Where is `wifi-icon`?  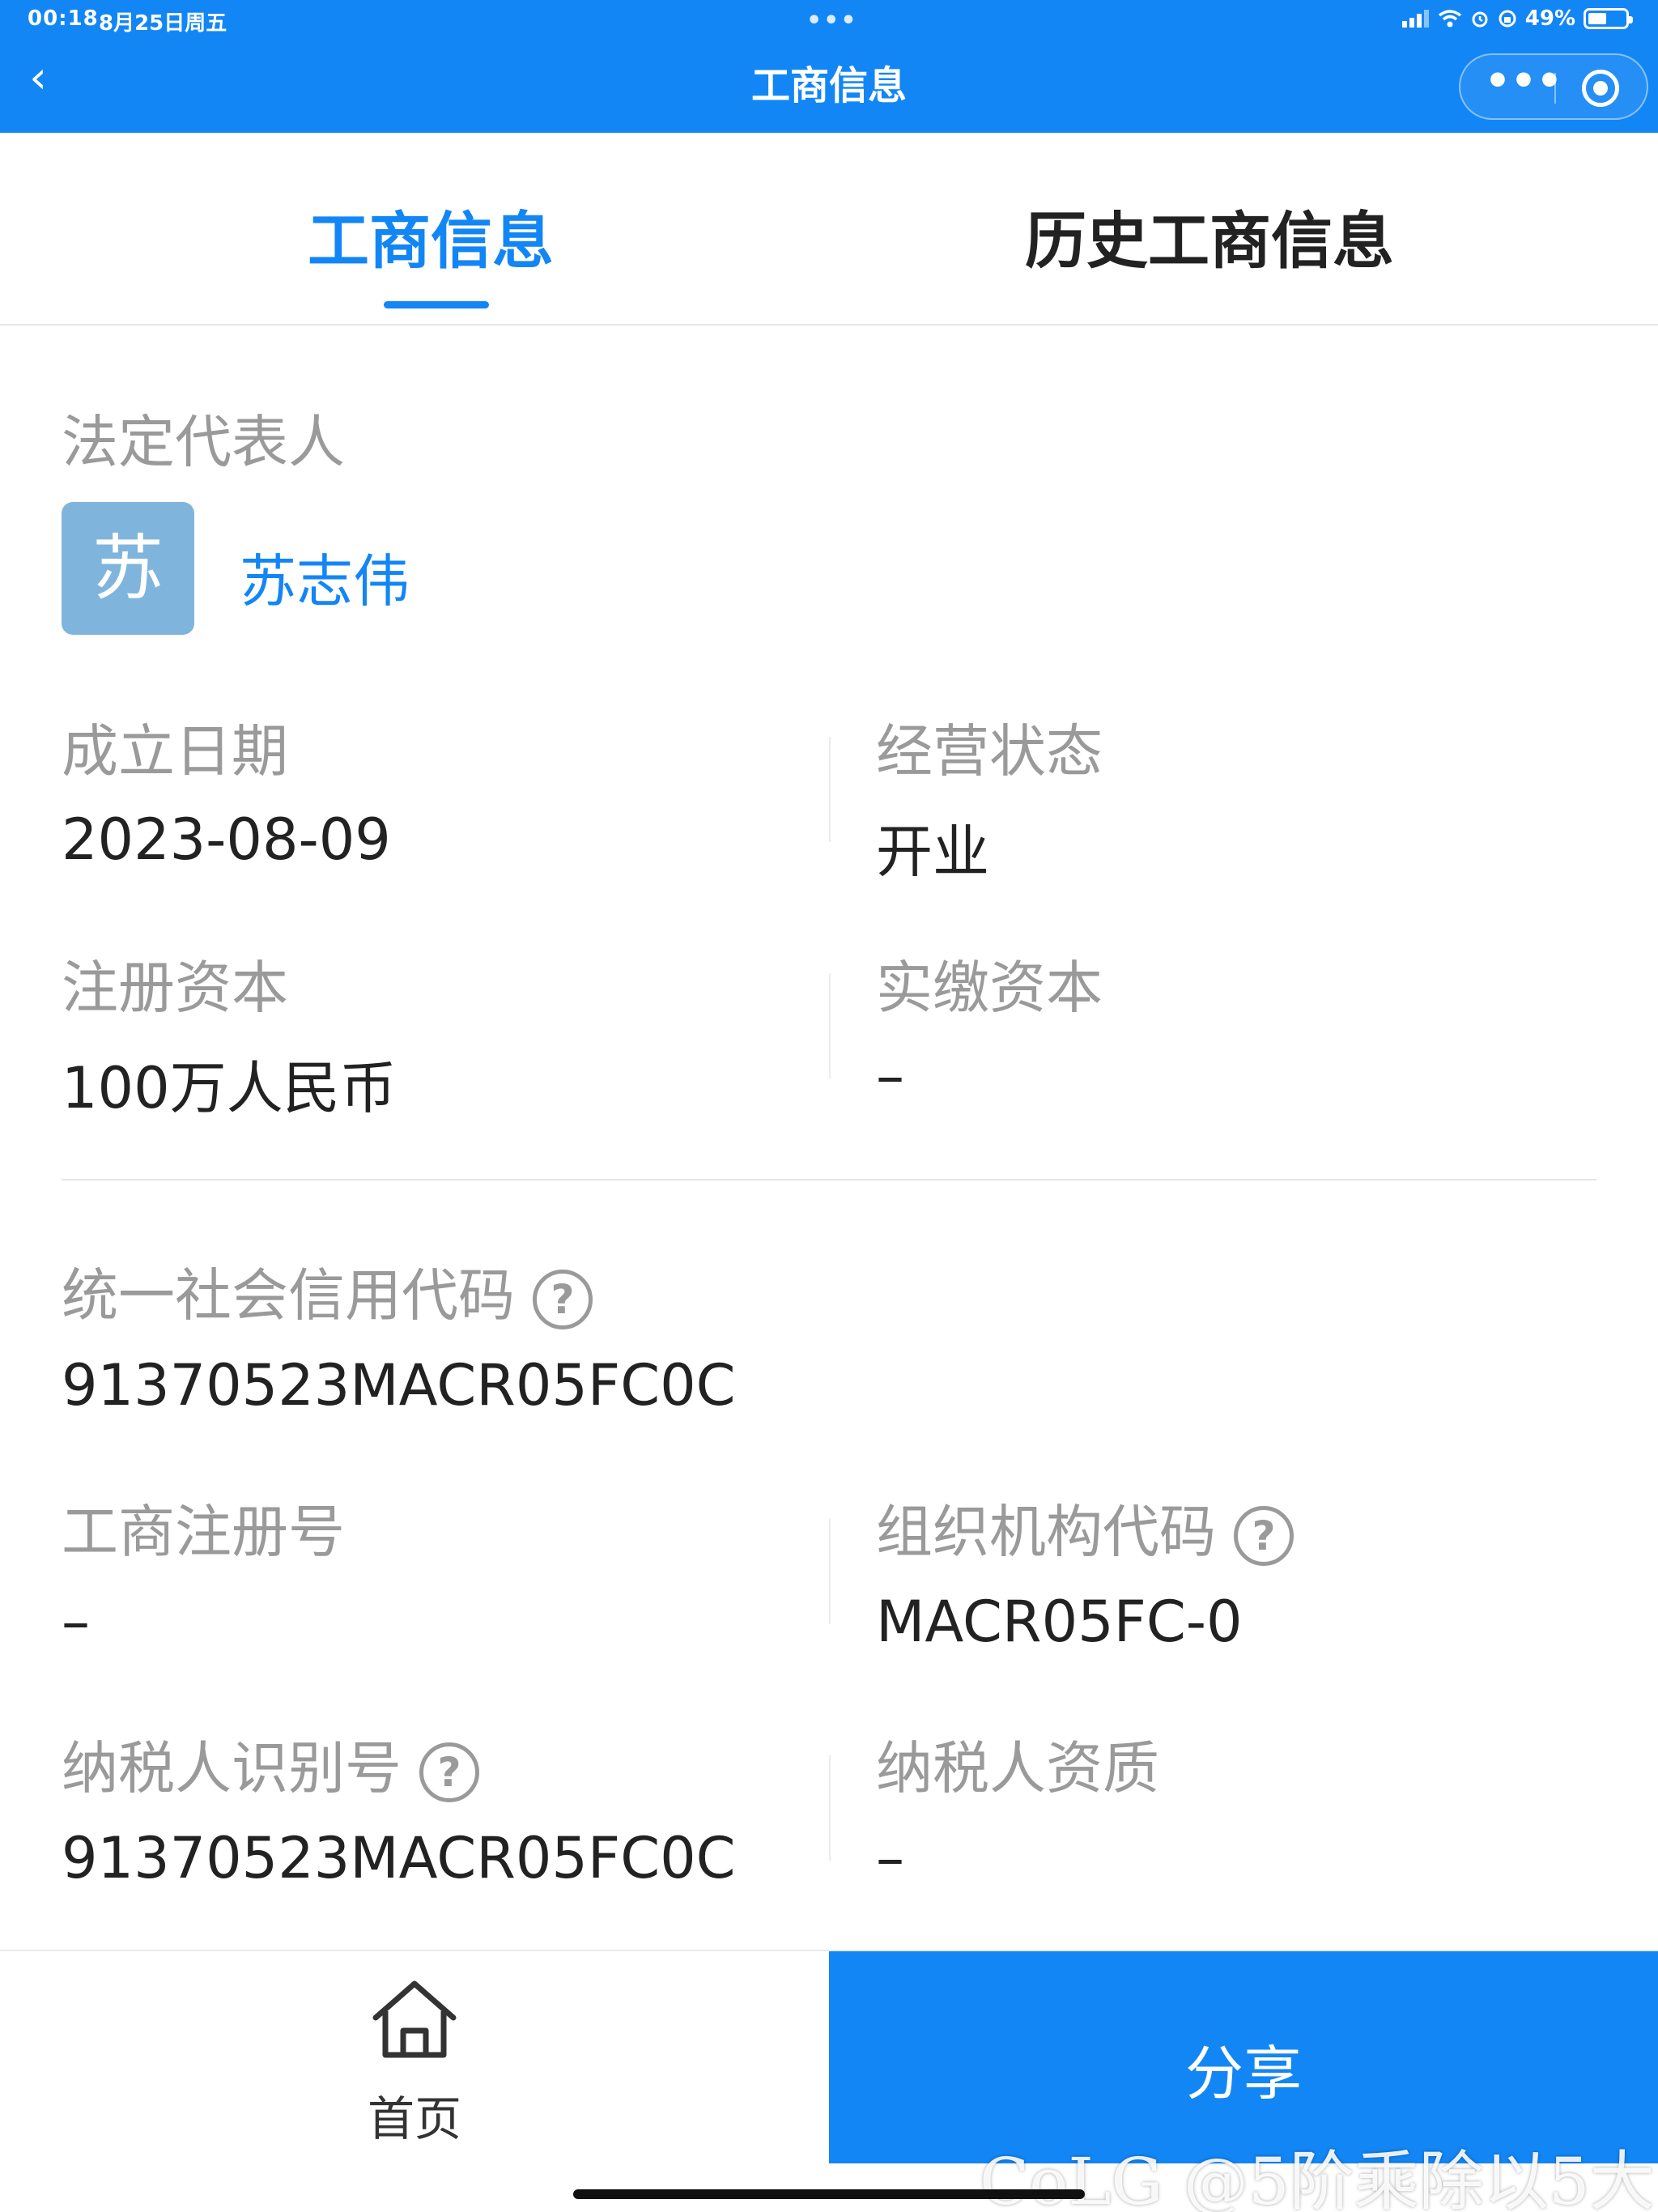
wifi-icon is located at coordinates (1449, 19).